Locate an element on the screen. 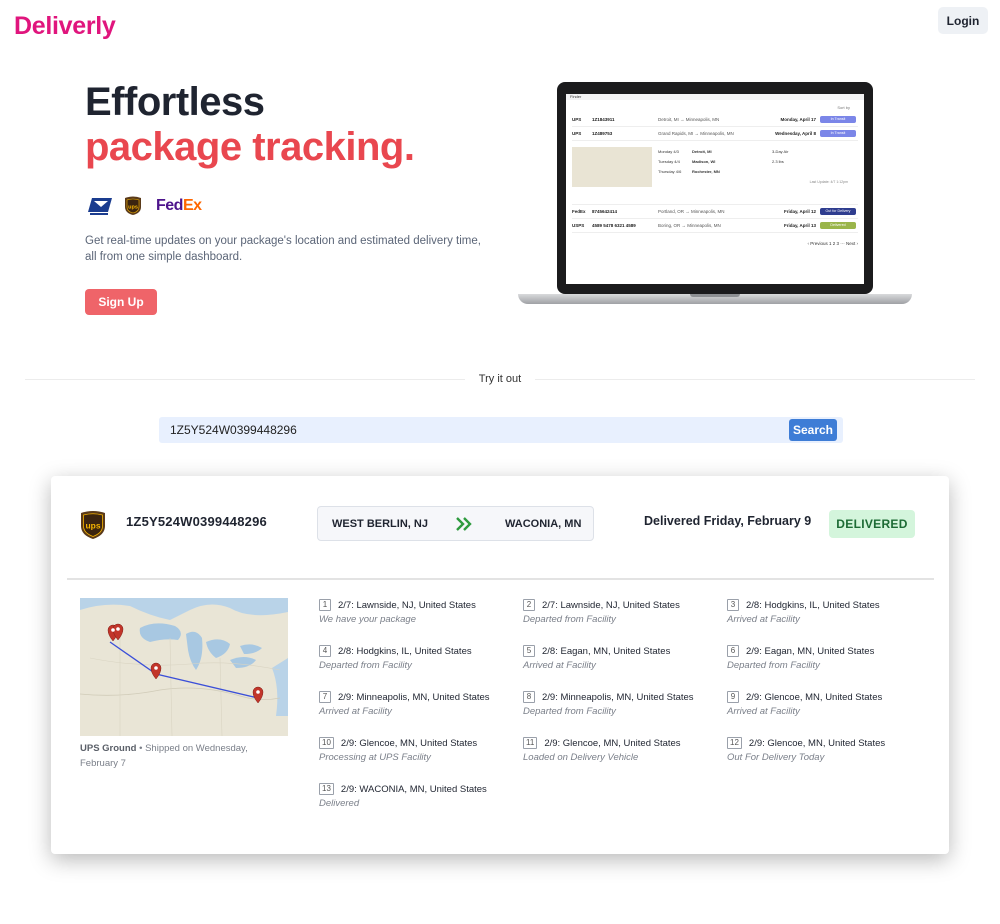  mini-sort-label: Sort by is located at coordinates (843, 107).